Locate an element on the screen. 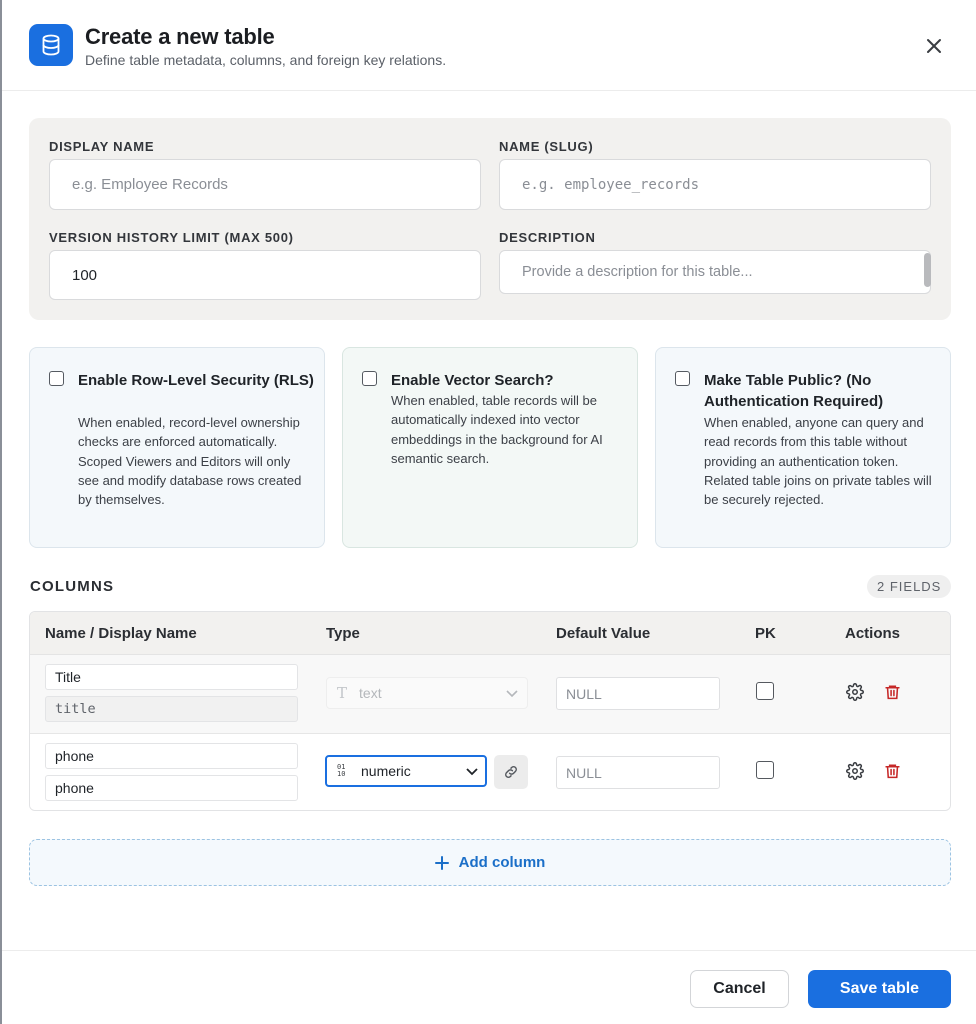 The width and height of the screenshot is (976, 1024). slug-label: NAME (SLUG) is located at coordinates (546, 146).